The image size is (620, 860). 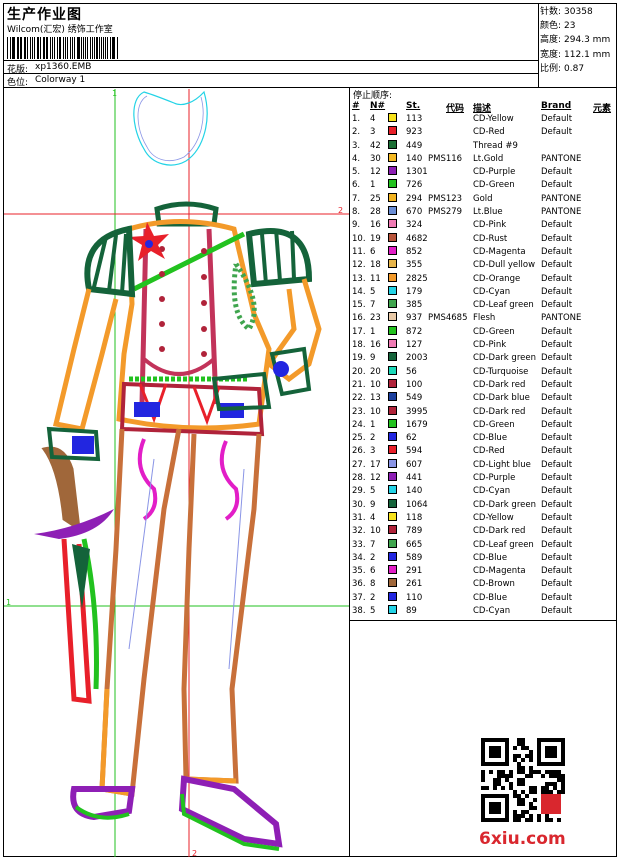 I want to click on color-stop-row: 25. 2 62 CD-Blue Default, so click(x=484, y=438).